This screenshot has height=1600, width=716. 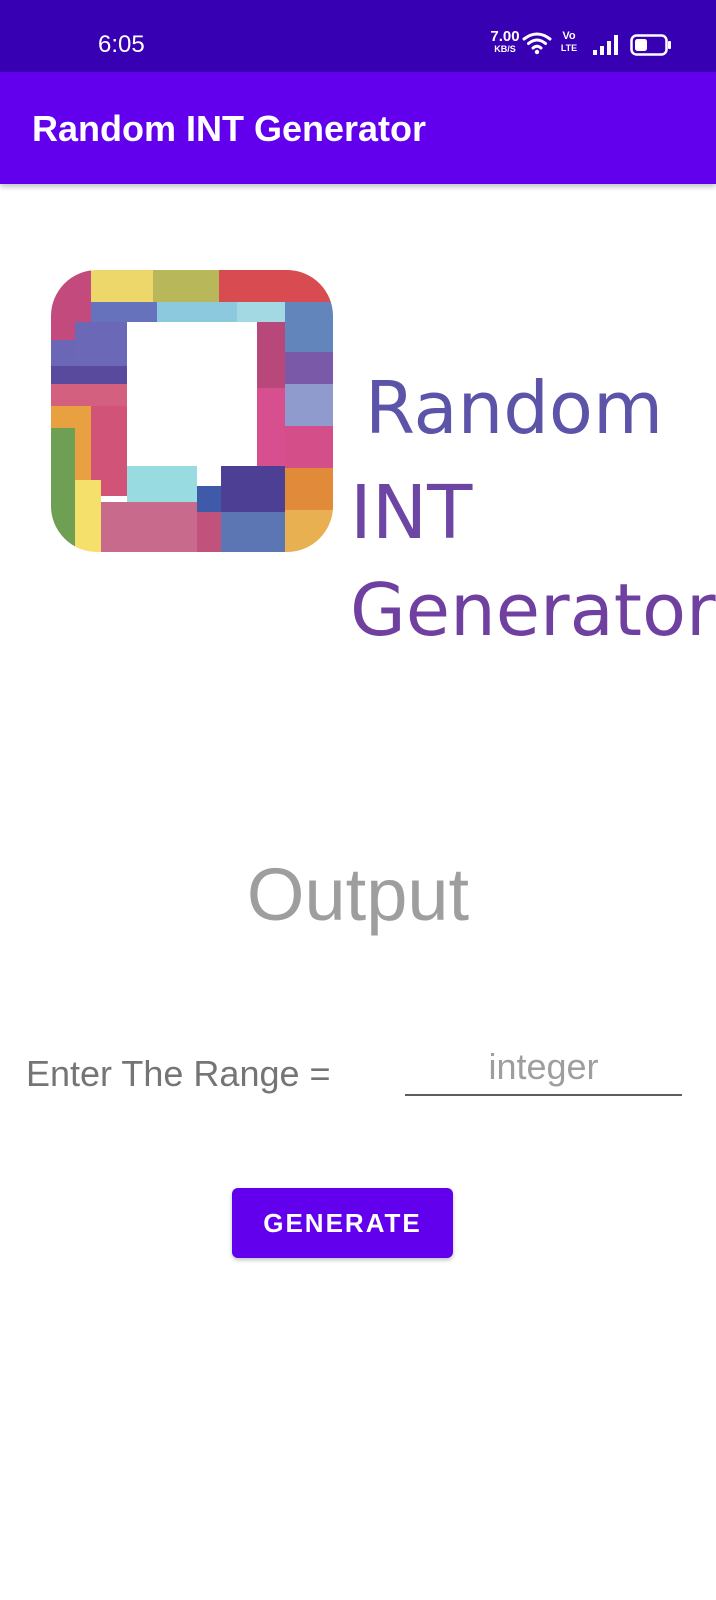 I want to click on app-title: Random INT Generator, so click(x=229, y=128).